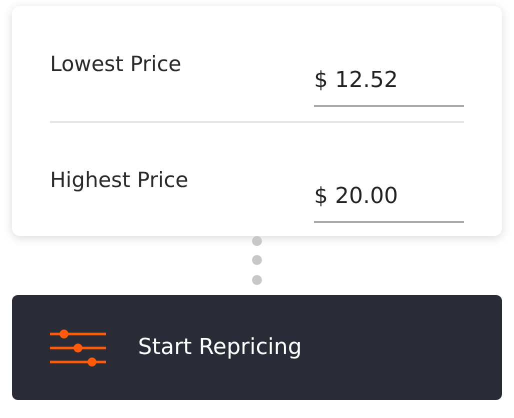 This screenshot has height=418, width=514. I want to click on field-label: Highest Price, so click(119, 180).